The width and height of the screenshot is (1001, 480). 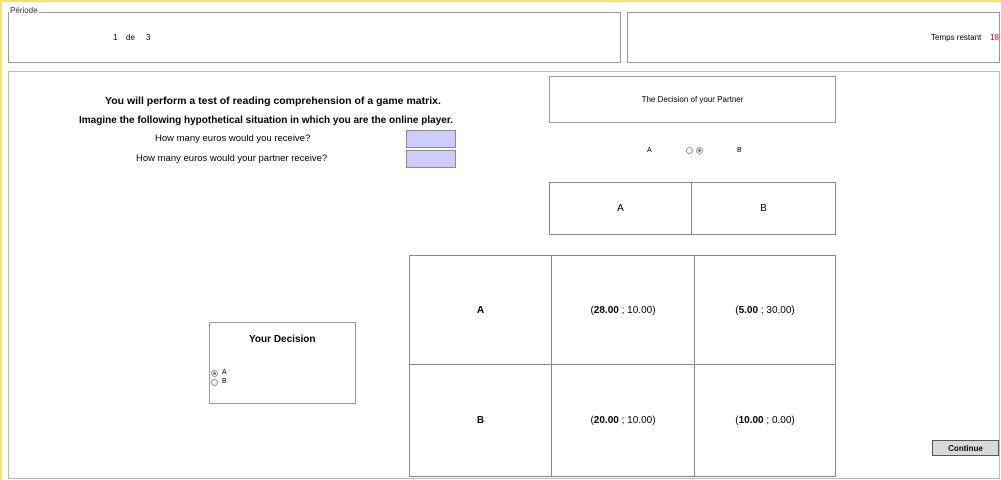 What do you see at coordinates (24, 10) in the screenshot?
I see `period-legend: Période` at bounding box center [24, 10].